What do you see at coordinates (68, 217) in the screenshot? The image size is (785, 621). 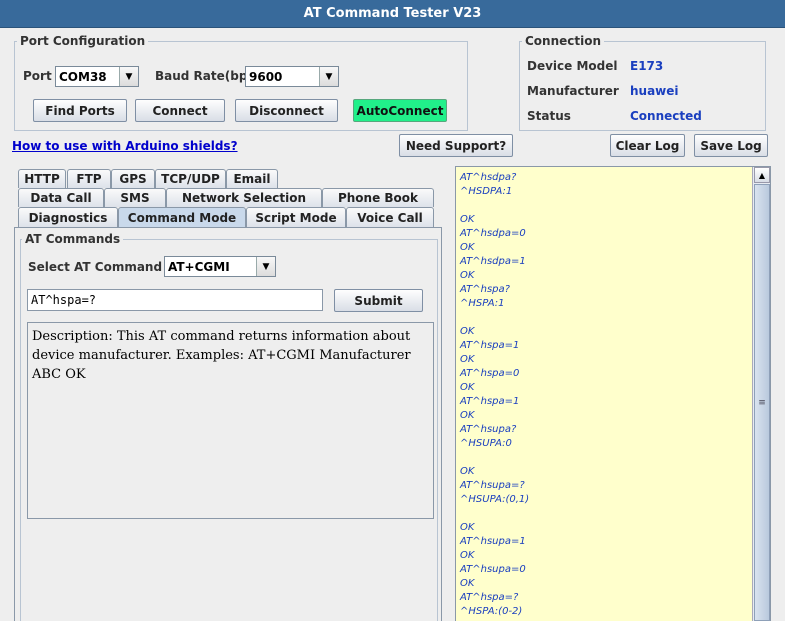 I see `tab-diagnostics: Diagnostics` at bounding box center [68, 217].